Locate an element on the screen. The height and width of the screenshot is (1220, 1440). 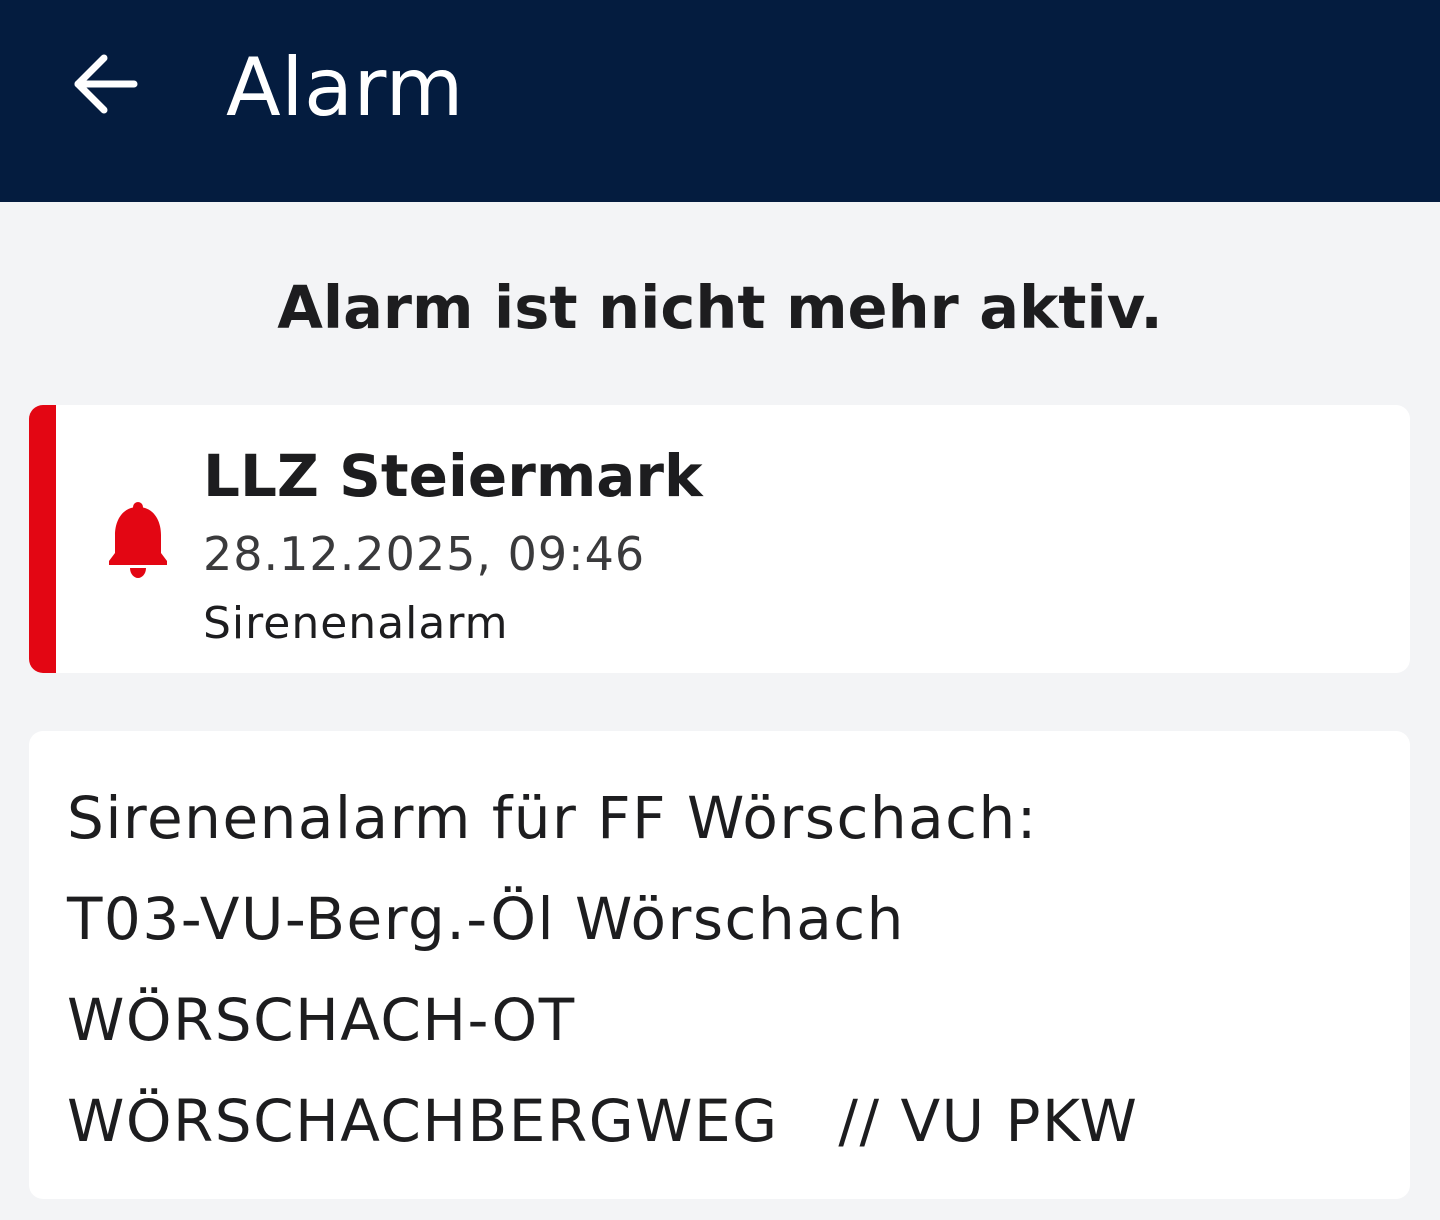
alarm-accent-bar is located at coordinates (42, 539).